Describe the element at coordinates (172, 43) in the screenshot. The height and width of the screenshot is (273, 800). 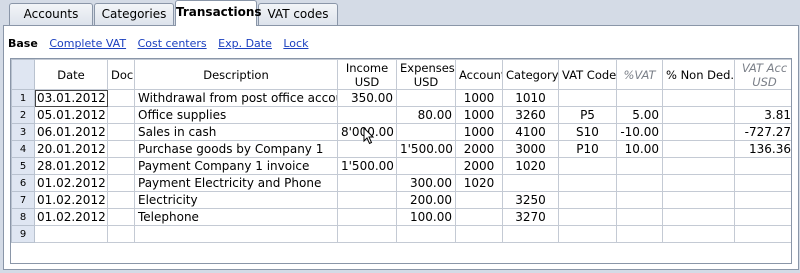
I see `view-cost-centers: Cost centers` at that location.